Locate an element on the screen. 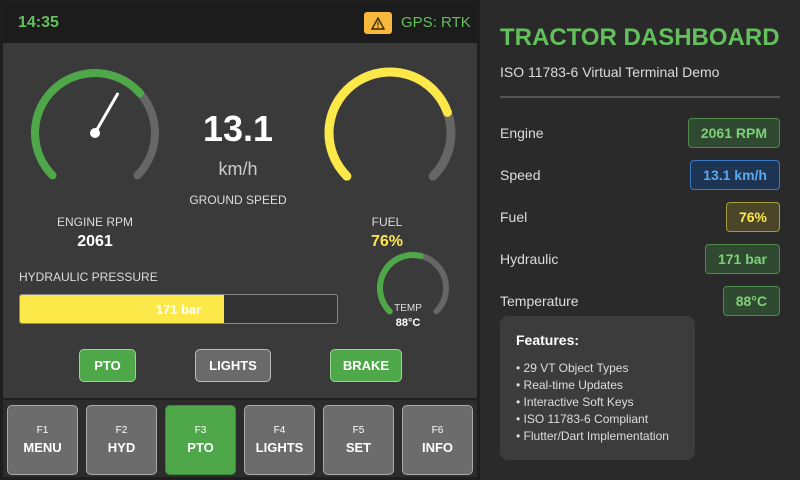  temperature-value-badge: 88°C is located at coordinates (751, 301).